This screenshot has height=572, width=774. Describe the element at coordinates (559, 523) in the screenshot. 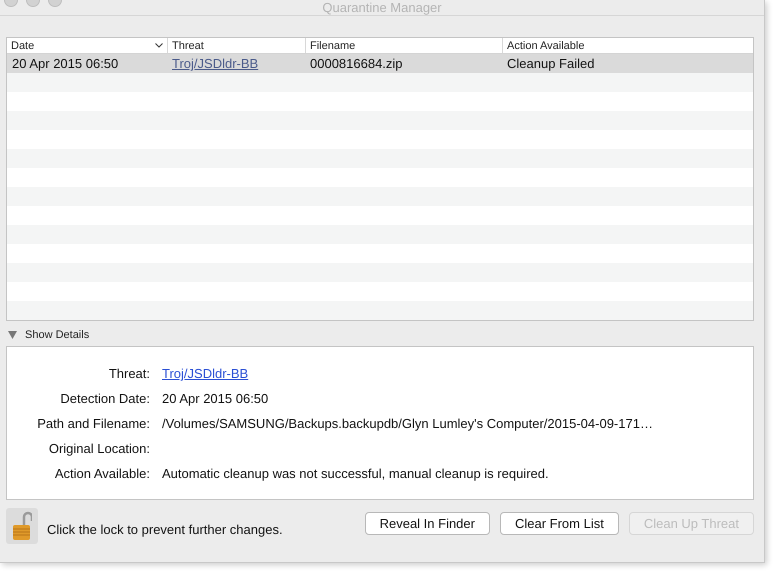

I see `action-button: Clear From List` at that location.